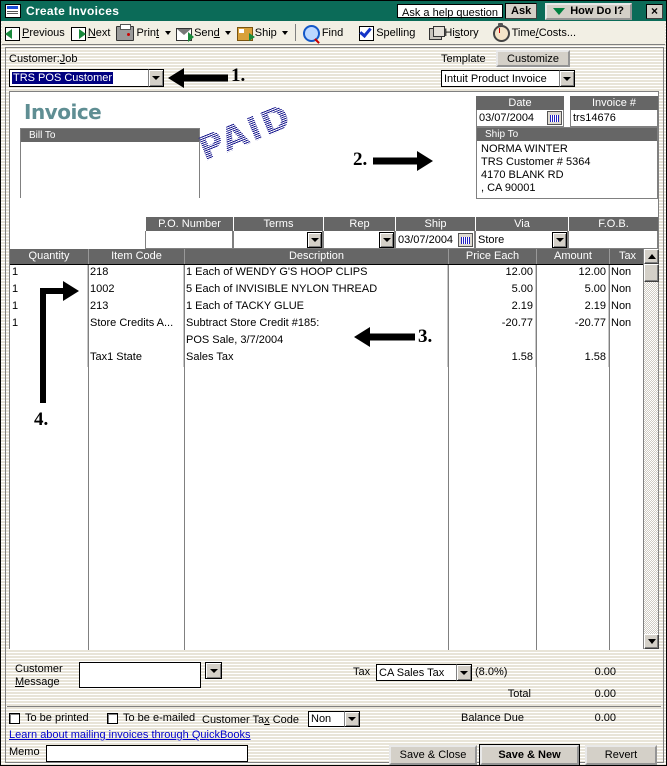 This screenshot has width=667, height=766. I want to click on po-number-value, so click(189, 240).